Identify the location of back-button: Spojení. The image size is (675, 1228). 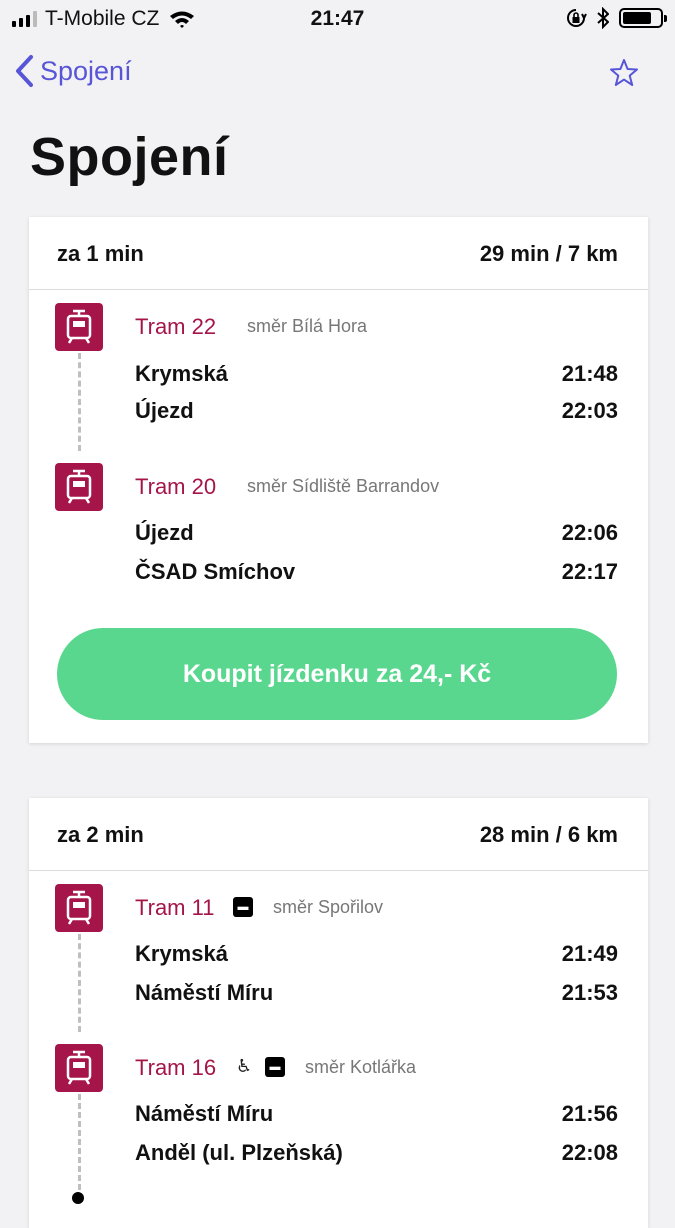
(73, 71).